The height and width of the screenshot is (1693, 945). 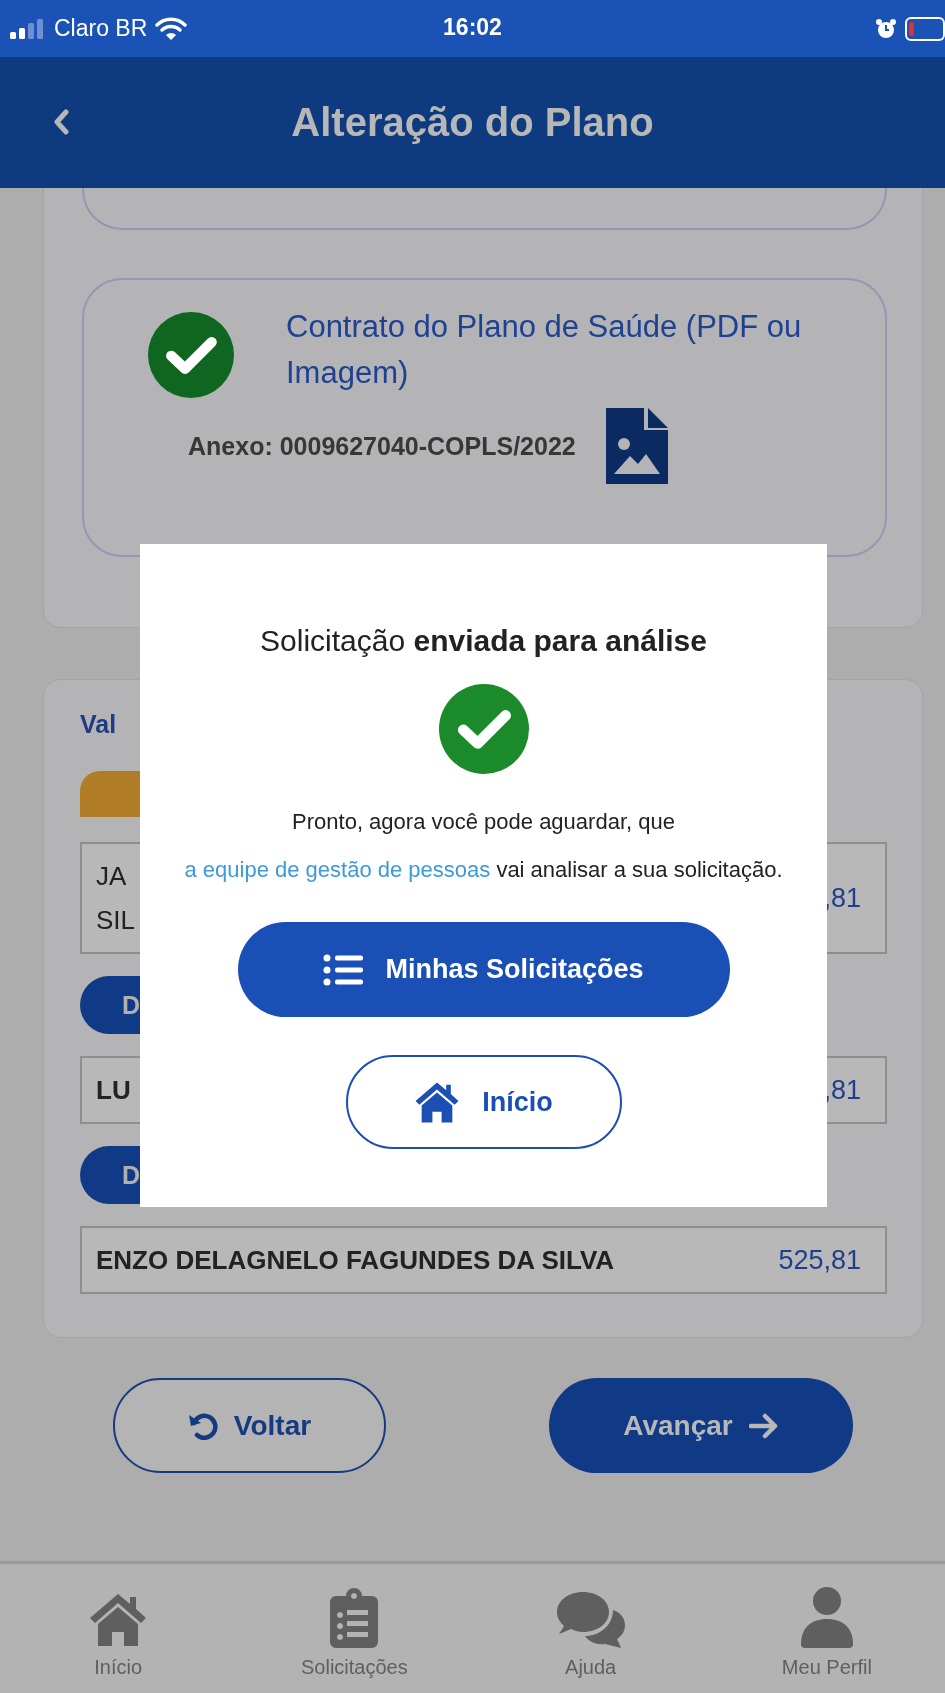 I want to click on wifi-icon, so click(x=171, y=28).